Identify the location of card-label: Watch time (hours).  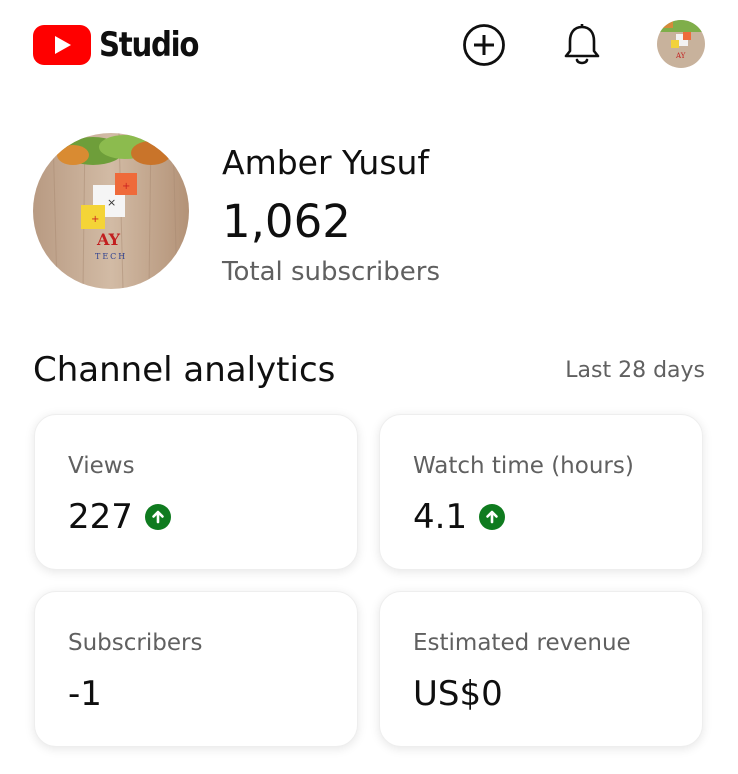
(523, 466).